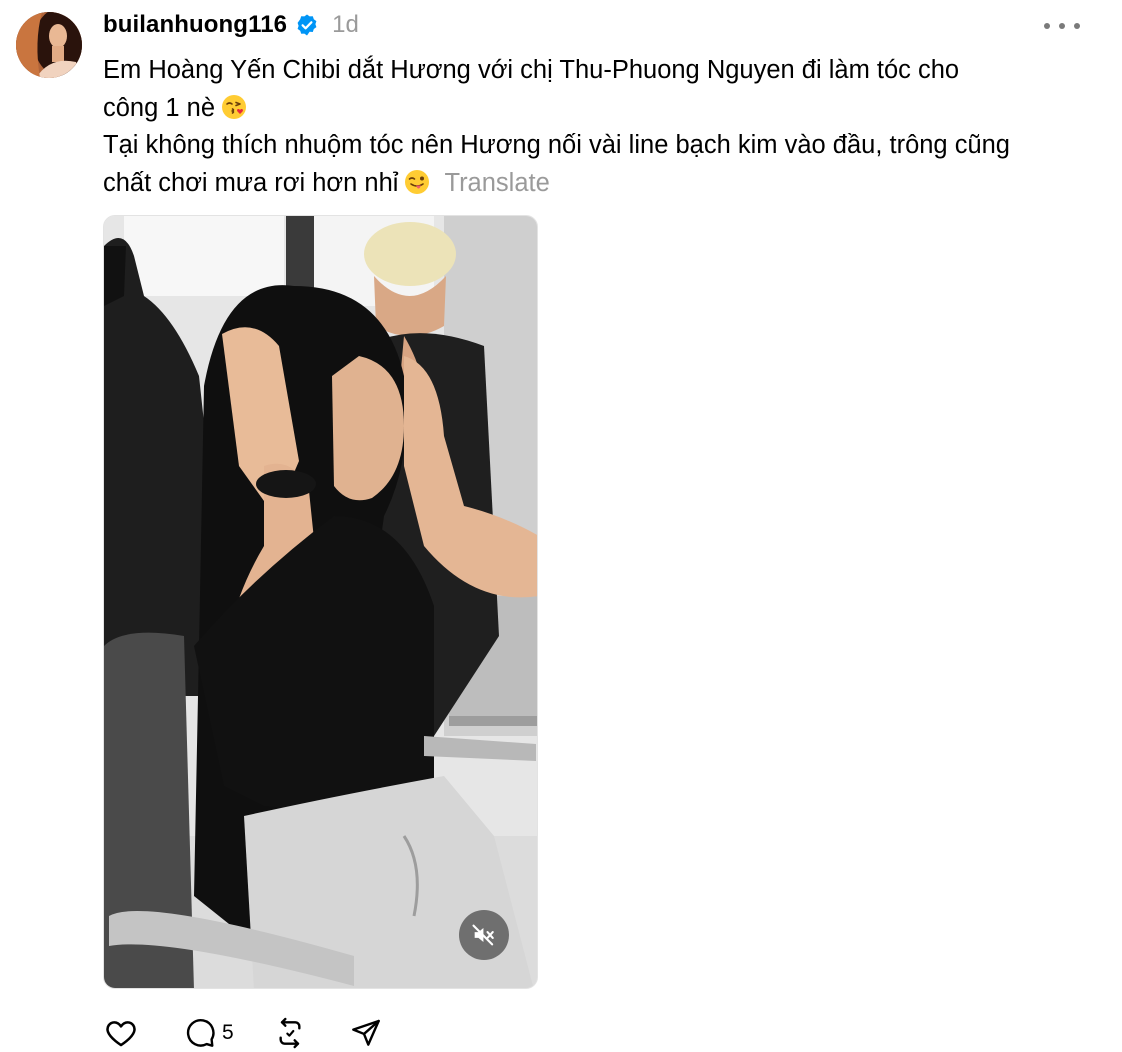 The width and height of the screenshot is (1122, 1052). I want to click on caption-text: chất chơi mưa rơi hơn nhỉ, so click(251, 182).